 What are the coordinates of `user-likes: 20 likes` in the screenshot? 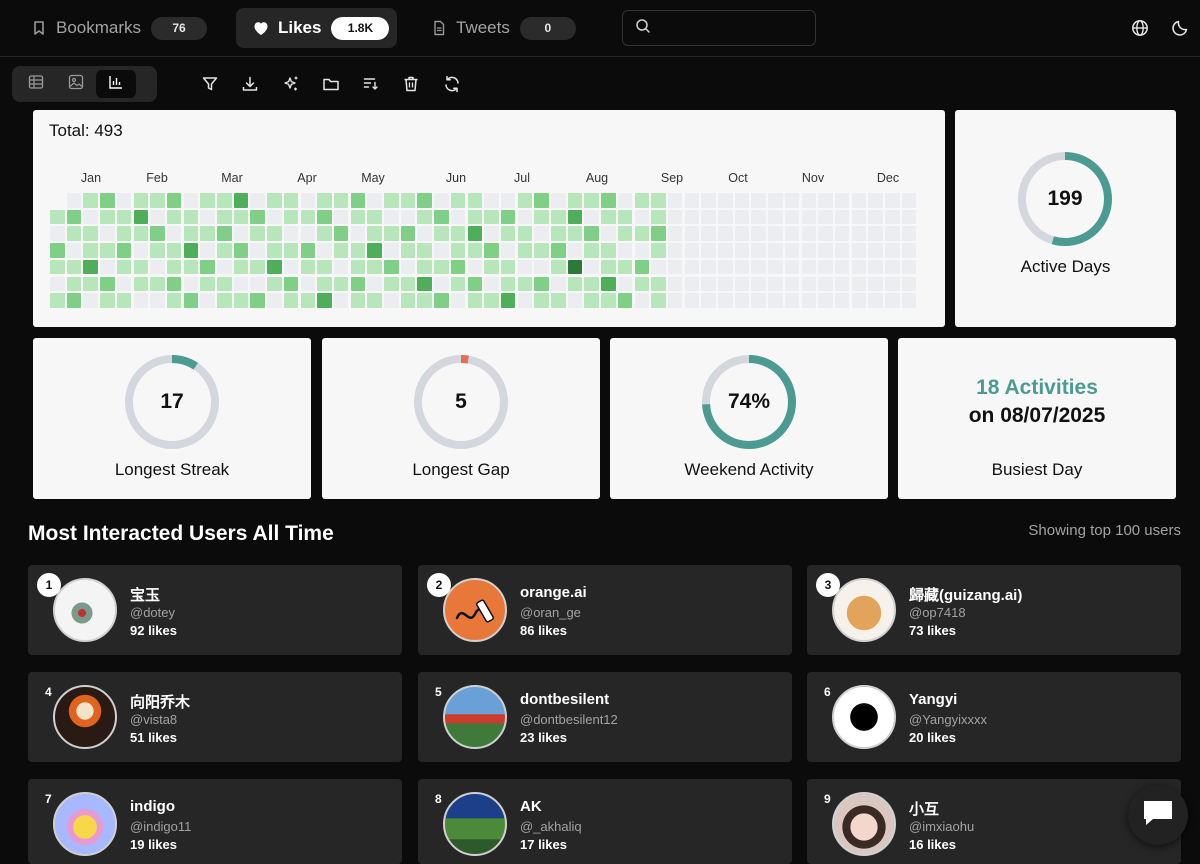 It's located at (932, 737).